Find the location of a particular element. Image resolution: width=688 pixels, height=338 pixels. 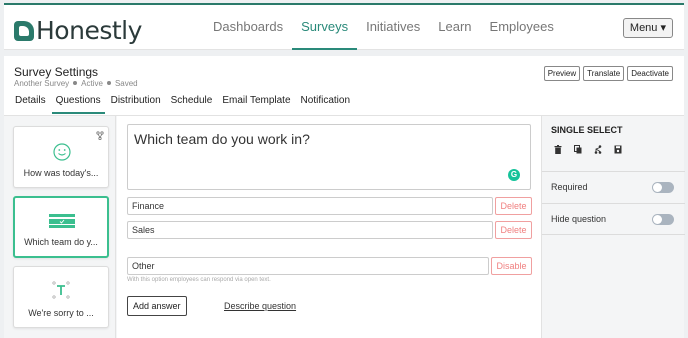

brand-name: Honestly is located at coordinates (89, 30).